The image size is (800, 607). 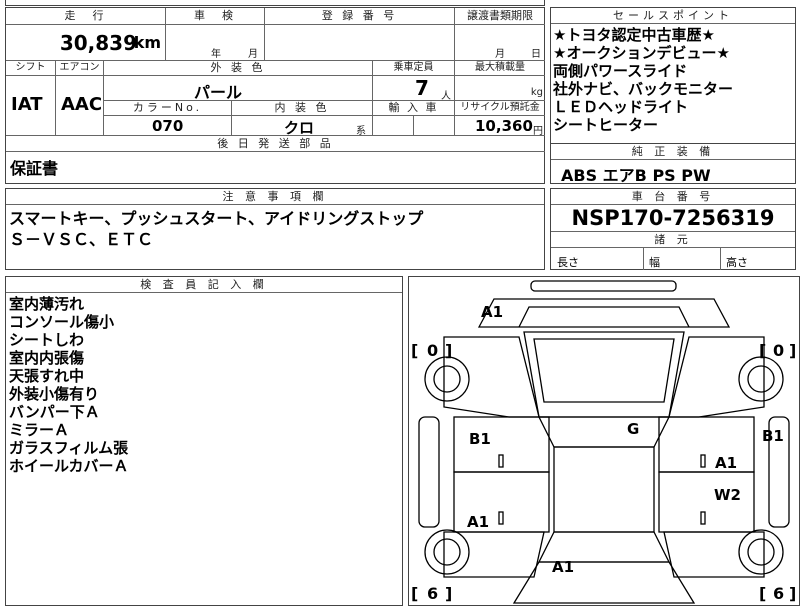 I want to click on front-right-tire, so click(x=761, y=379).